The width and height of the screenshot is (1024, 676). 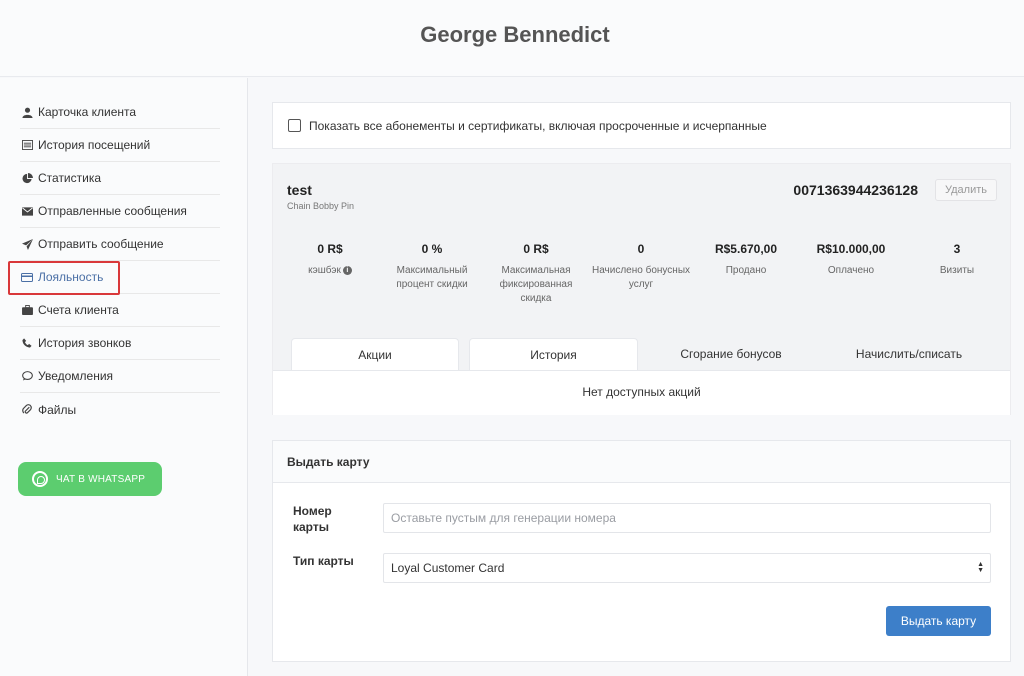 What do you see at coordinates (70, 178) in the screenshot?
I see `sidebar-item-label: Статистика` at bounding box center [70, 178].